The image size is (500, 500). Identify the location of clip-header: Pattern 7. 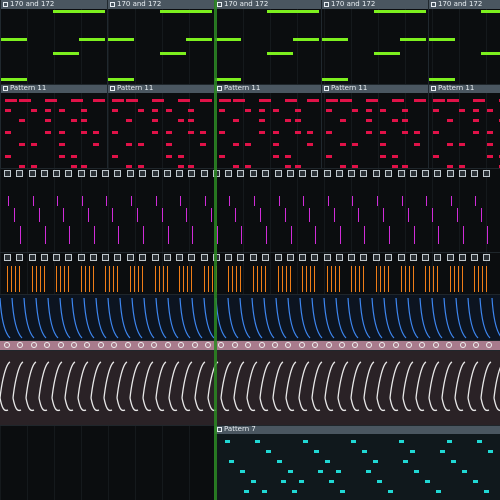
(357, 429).